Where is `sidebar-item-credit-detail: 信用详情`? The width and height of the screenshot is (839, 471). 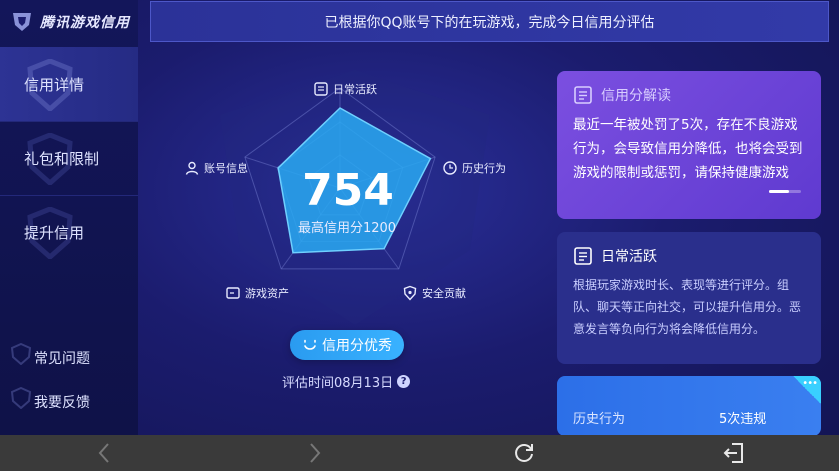
sidebar-item-credit-detail: 信用详情 is located at coordinates (69, 84).